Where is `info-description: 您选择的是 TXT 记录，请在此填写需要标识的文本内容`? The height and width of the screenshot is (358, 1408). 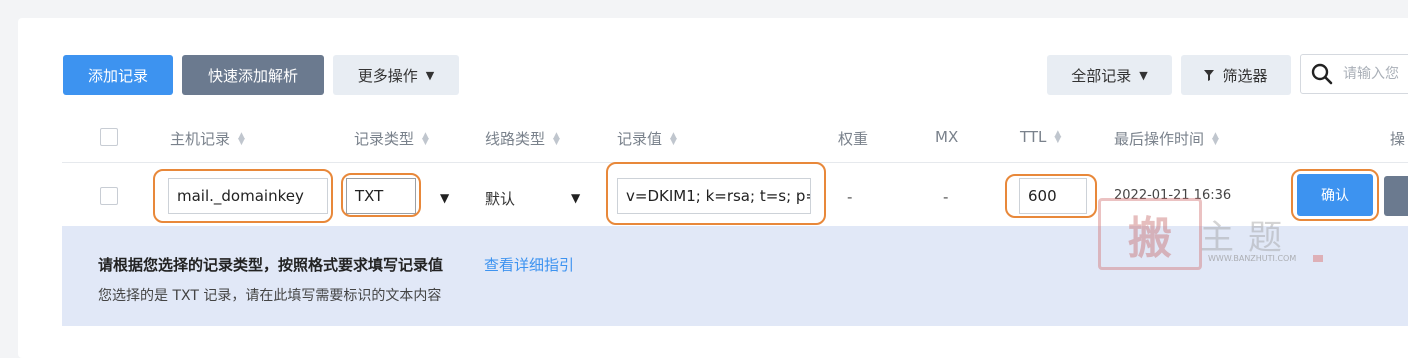 info-description: 您选择的是 TXT 记录，请在此填写需要标识的文本内容 is located at coordinates (270, 296).